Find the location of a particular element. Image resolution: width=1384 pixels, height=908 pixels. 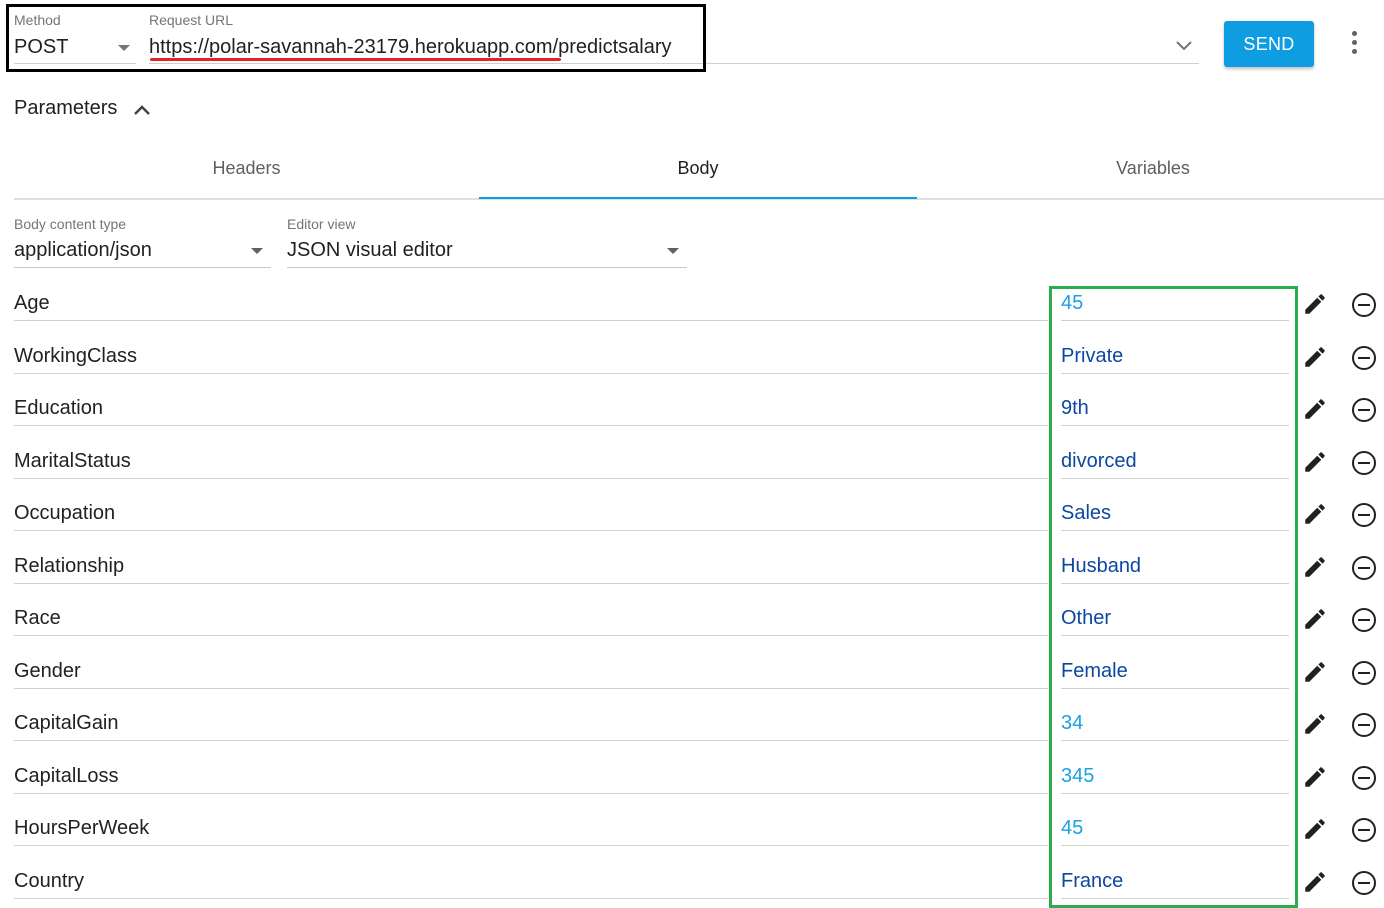

property-value: 345 is located at coordinates (1175, 779).